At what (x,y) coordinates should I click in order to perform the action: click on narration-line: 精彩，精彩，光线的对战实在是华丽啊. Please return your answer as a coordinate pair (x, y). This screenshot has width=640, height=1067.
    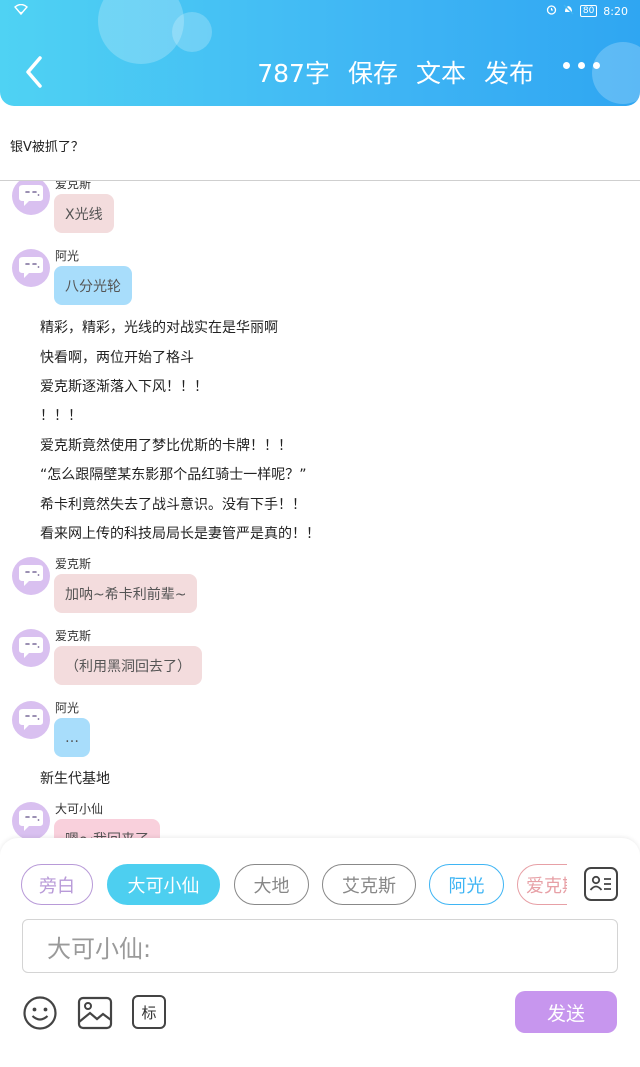
    Looking at the image, I should click on (159, 327).